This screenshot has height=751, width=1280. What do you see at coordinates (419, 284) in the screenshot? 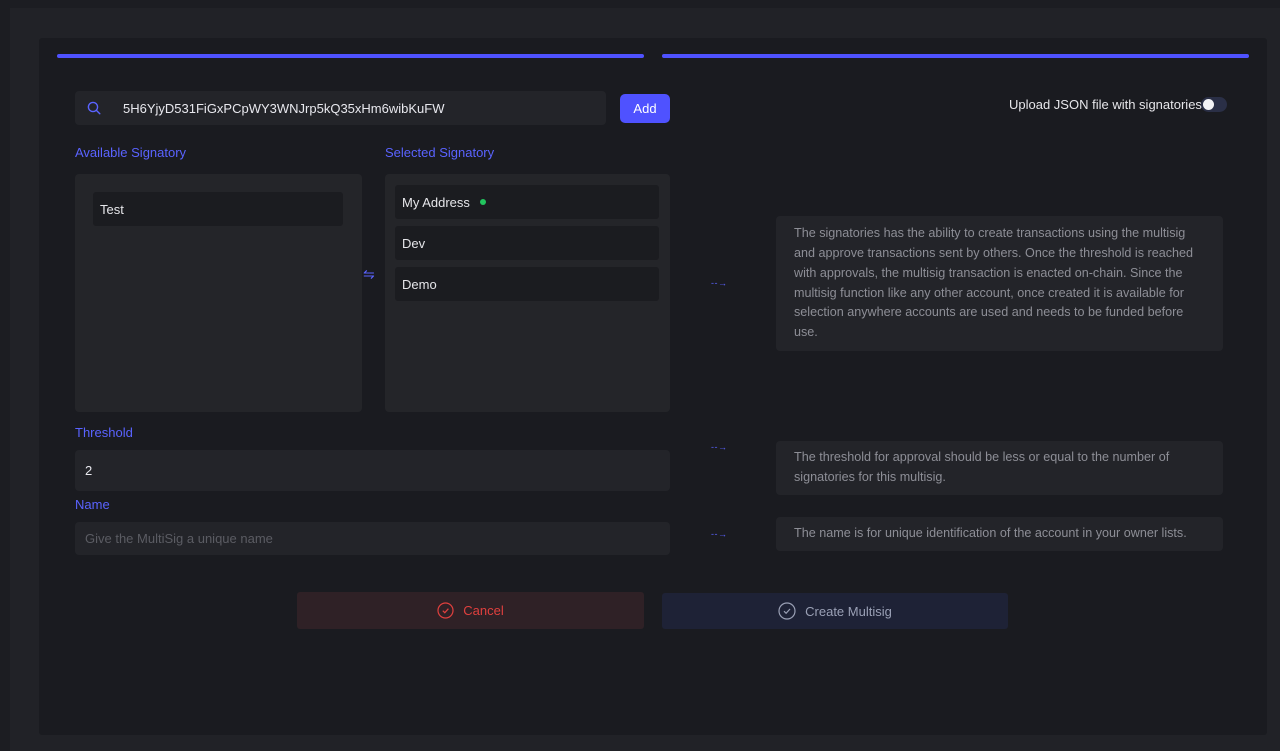
I see `signatory-name: Demo` at bounding box center [419, 284].